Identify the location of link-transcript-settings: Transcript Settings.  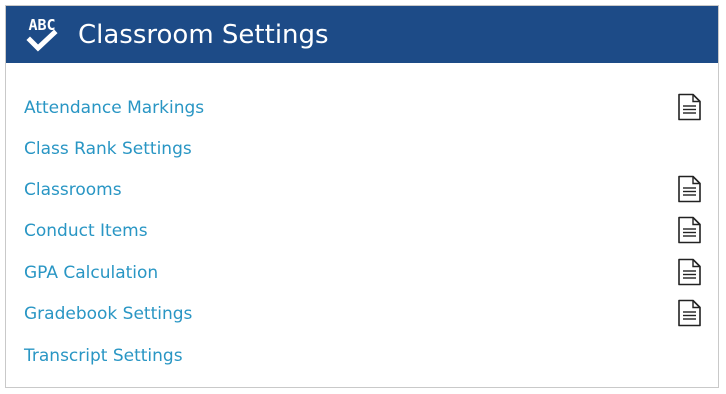
(103, 356).